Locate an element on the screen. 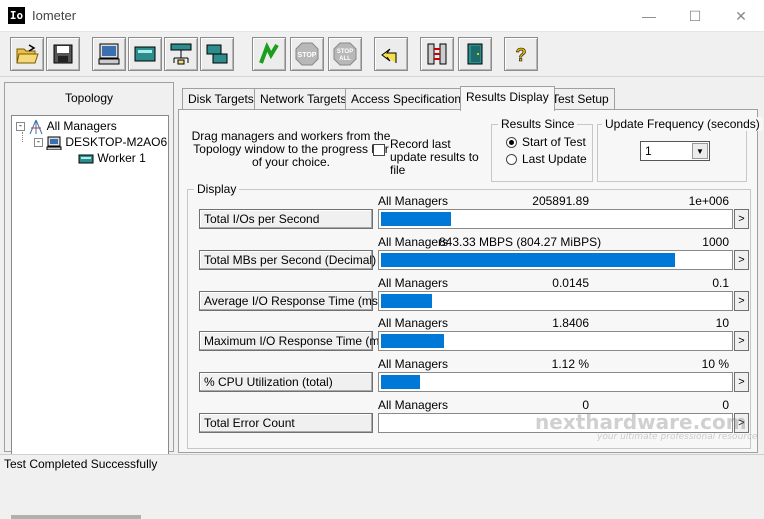 The width and height of the screenshot is (764, 519). new-manager-icon is located at coordinates (145, 54).